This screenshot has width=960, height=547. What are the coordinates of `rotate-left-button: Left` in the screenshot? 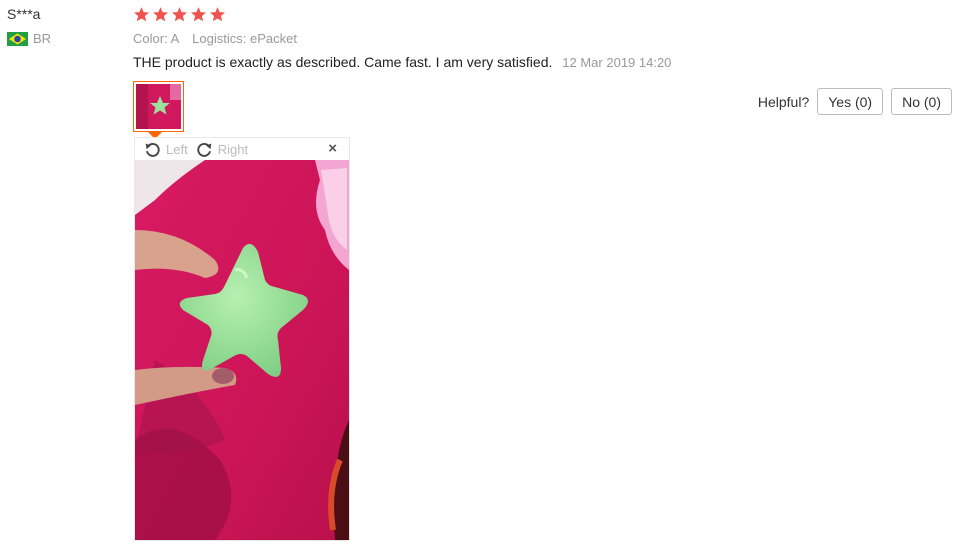 It's located at (166, 149).